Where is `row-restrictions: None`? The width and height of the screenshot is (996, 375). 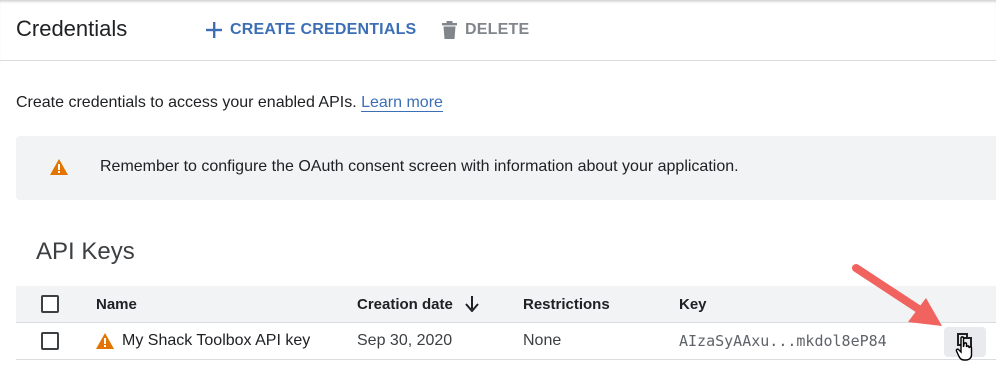
row-restrictions: None is located at coordinates (542, 340).